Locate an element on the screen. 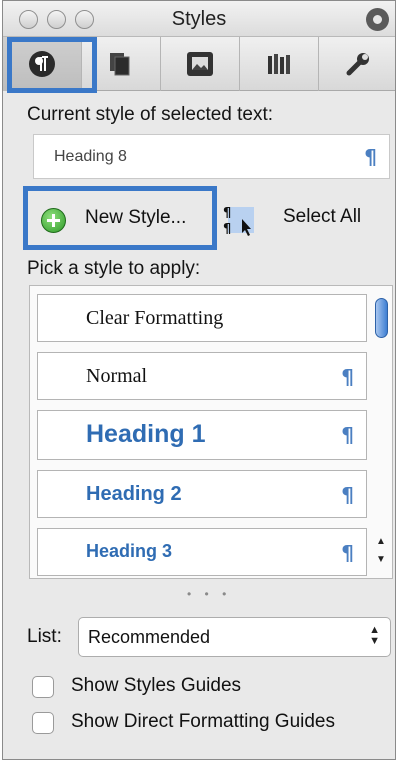  style-item-heading-1: Heading 1 ¶ is located at coordinates (202, 435).